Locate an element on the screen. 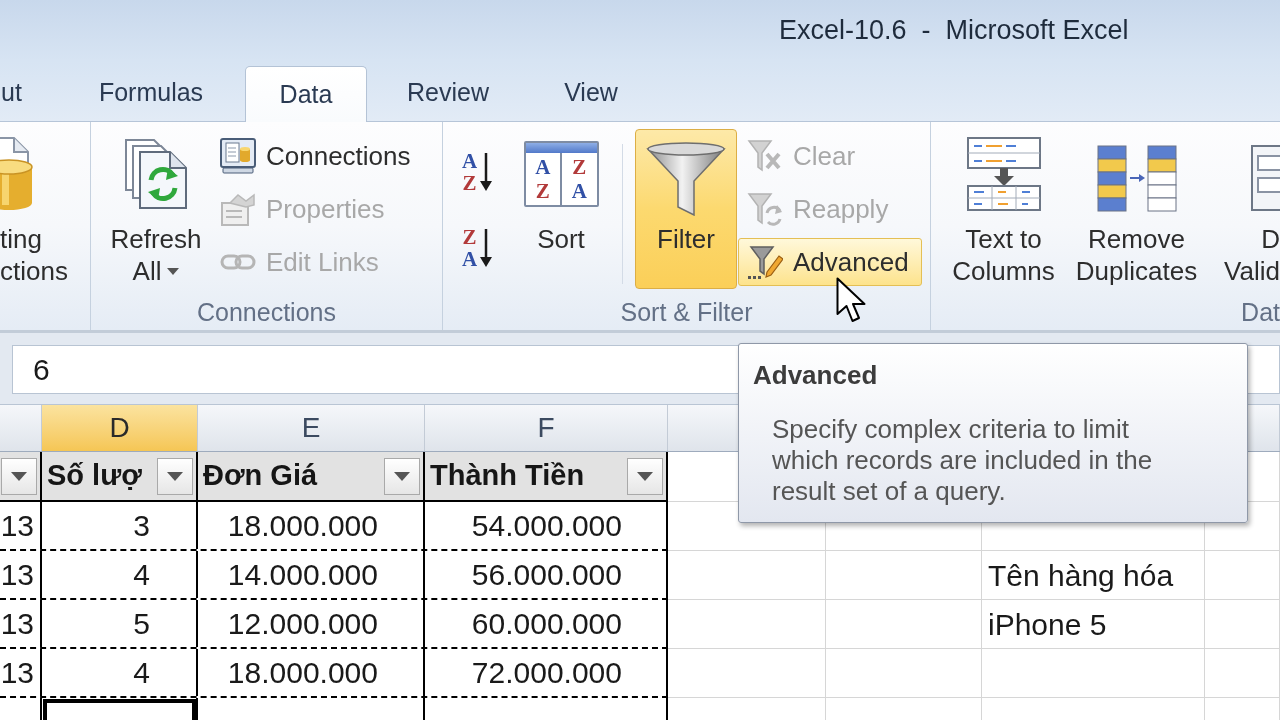 This screenshot has width=1280, height=720. table-cell: 14.000.000 is located at coordinates (311, 574).